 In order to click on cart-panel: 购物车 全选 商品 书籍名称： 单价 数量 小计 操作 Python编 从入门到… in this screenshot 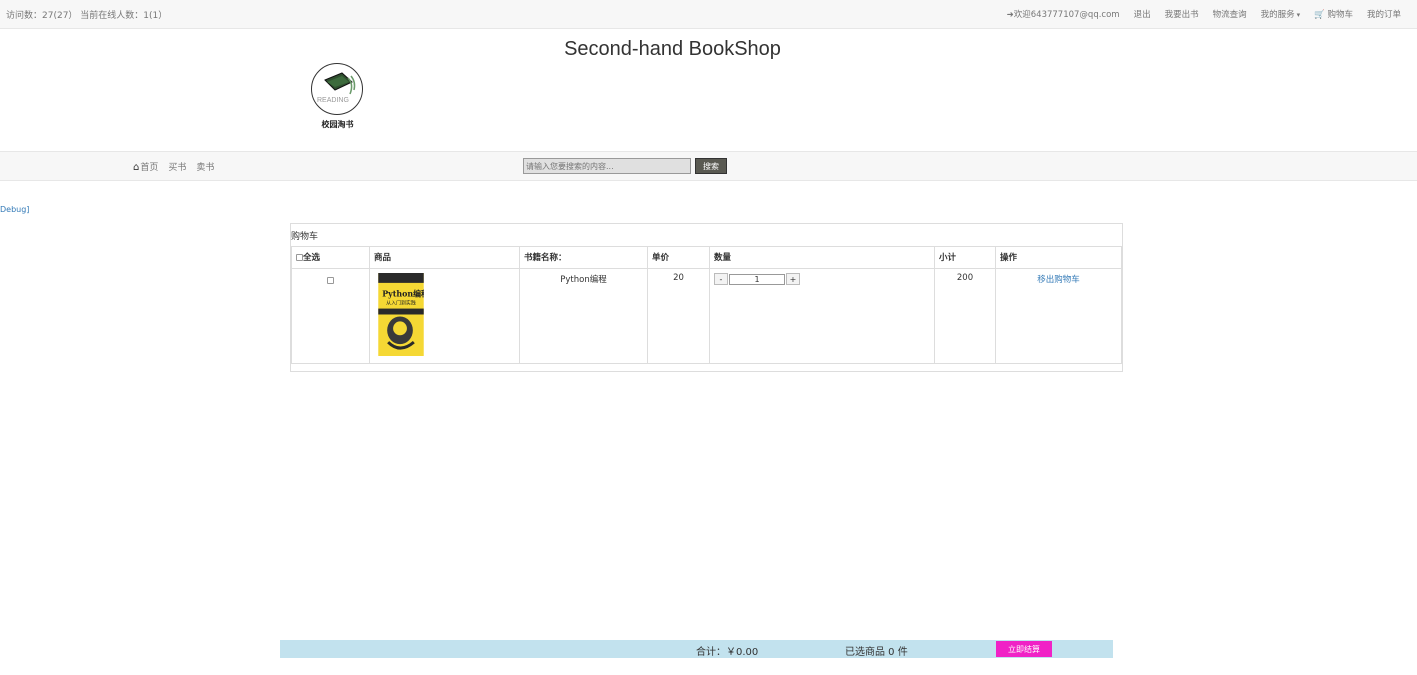, I will do `click(706, 297)`.